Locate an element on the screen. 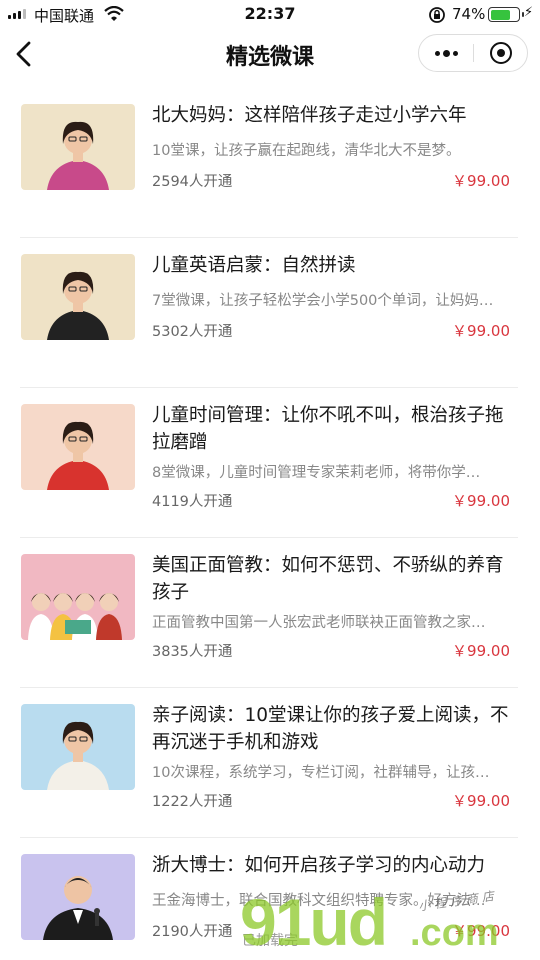 The width and height of the screenshot is (540, 960). charging-icon: ⚡ is located at coordinates (529, 12).